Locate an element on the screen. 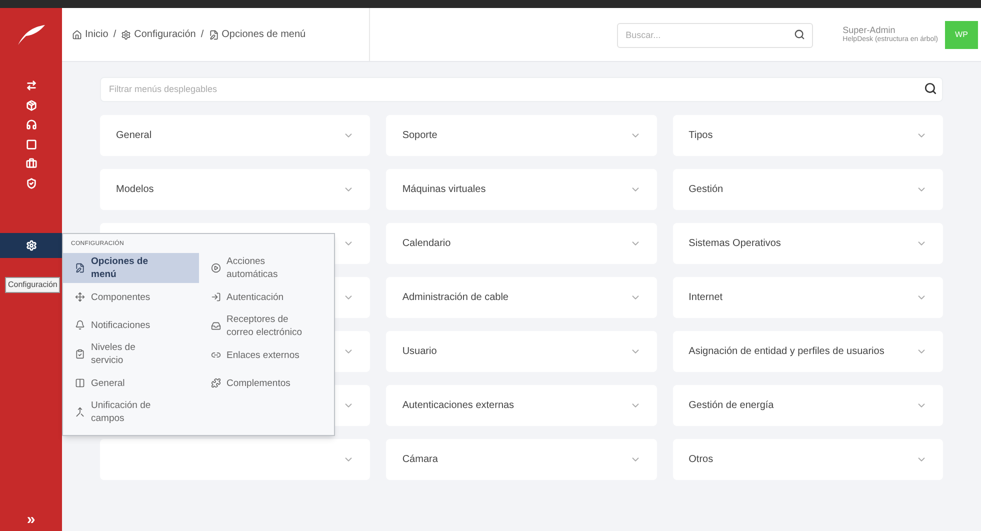 The image size is (981, 531). dropdown-card: Internet is located at coordinates (807, 297).